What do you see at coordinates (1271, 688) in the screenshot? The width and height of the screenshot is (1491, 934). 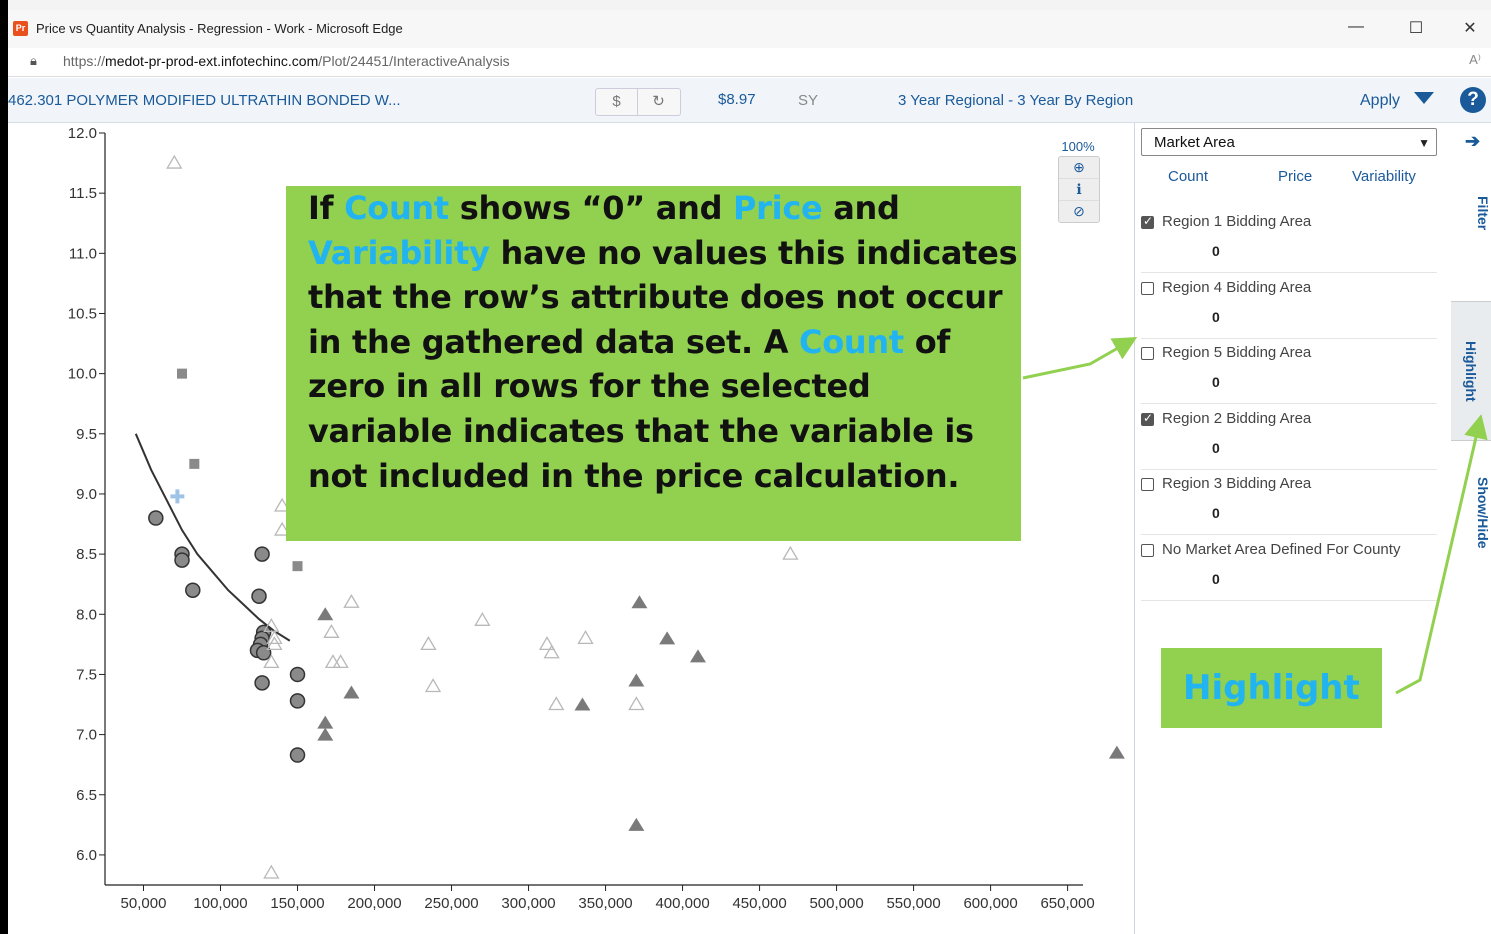 I see `highlight-callout: Highlight` at bounding box center [1271, 688].